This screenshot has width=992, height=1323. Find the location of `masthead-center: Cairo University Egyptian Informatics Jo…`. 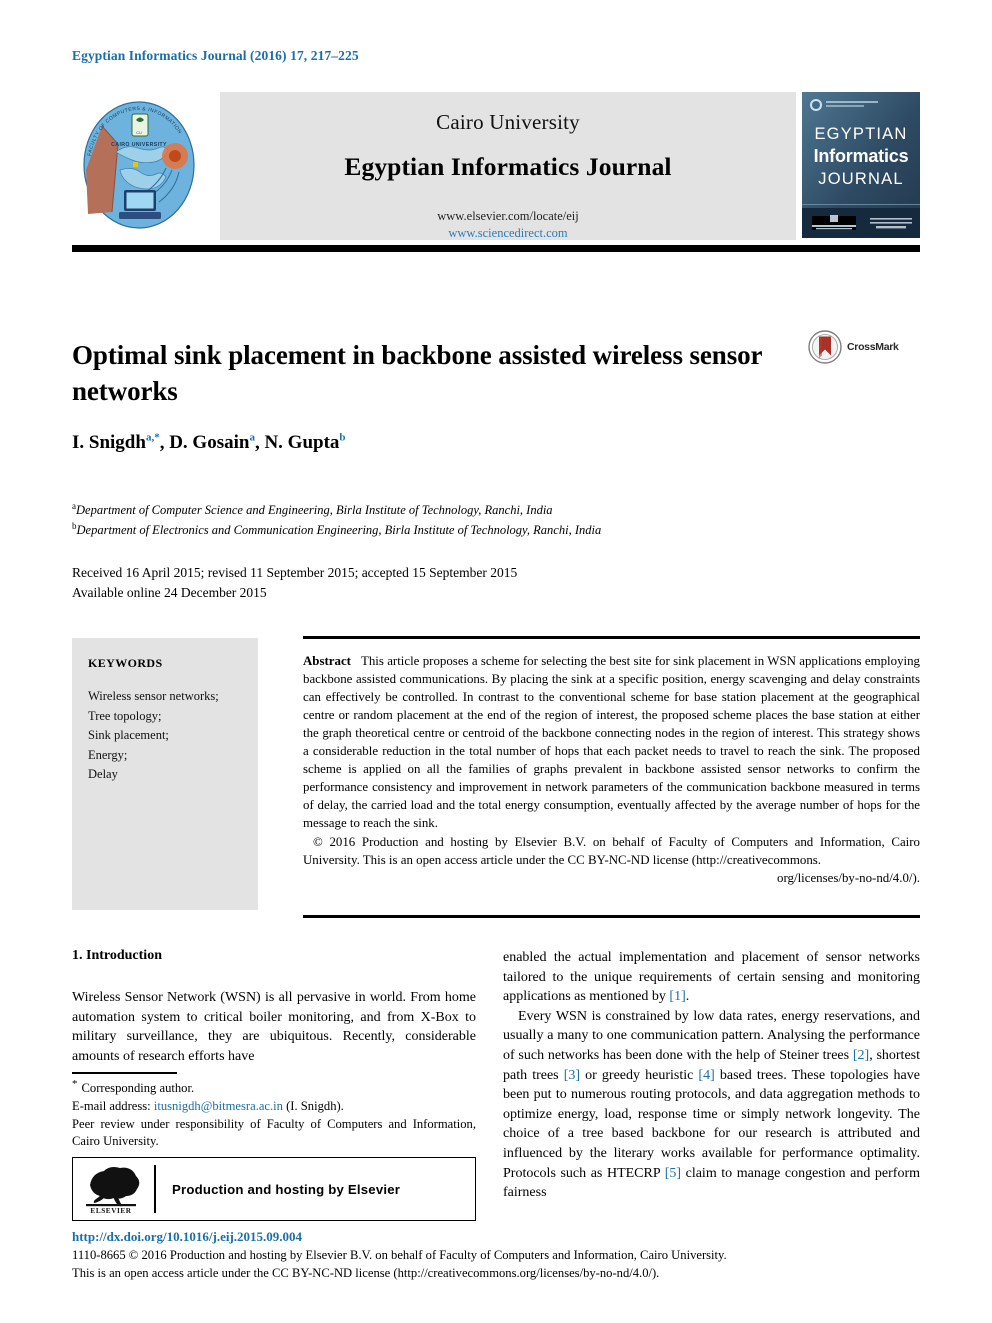

masthead-center: Cairo University Egyptian Informatics Jo… is located at coordinates (508, 166).